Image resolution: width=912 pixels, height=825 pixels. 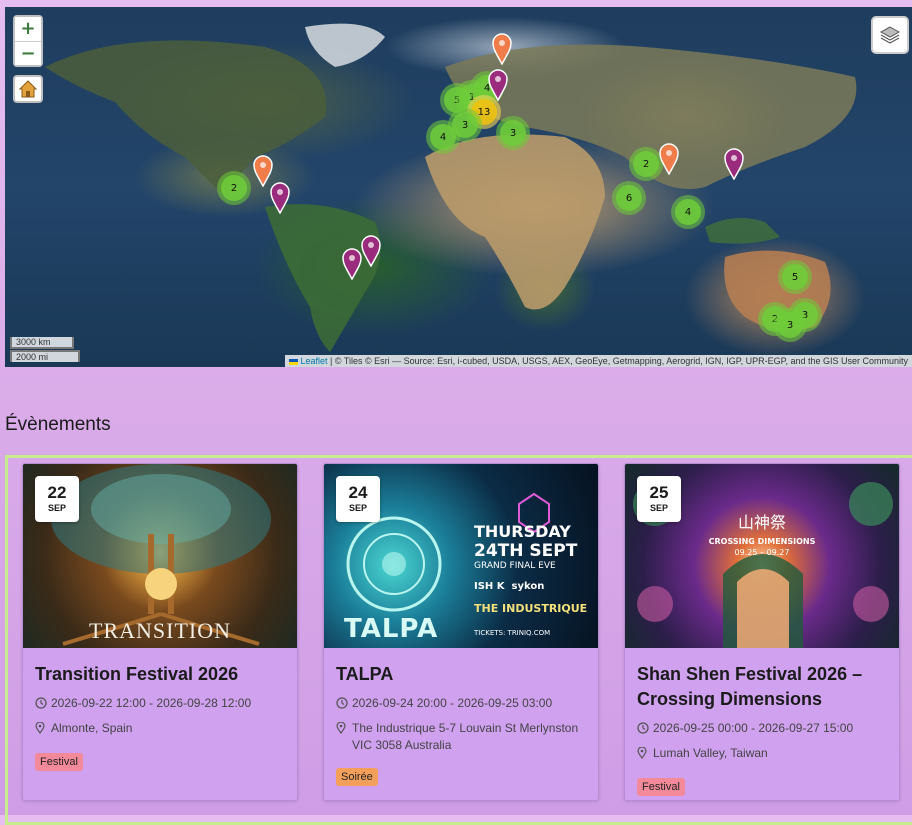 I want to click on zoom-out-button: −, so click(x=28, y=53).